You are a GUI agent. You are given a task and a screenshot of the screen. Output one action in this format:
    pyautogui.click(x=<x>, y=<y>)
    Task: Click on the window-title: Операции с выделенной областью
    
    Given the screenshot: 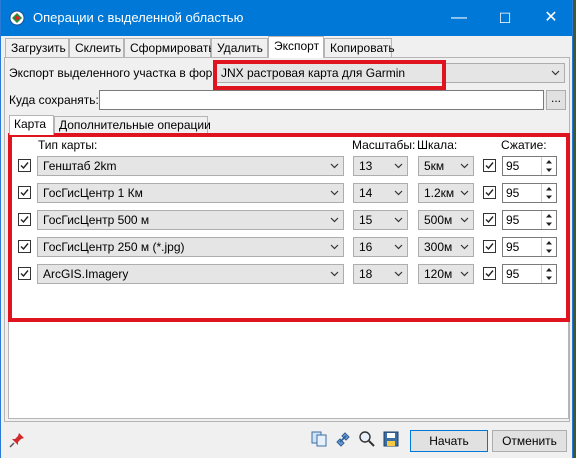 What is the action you would take?
    pyautogui.click(x=138, y=17)
    